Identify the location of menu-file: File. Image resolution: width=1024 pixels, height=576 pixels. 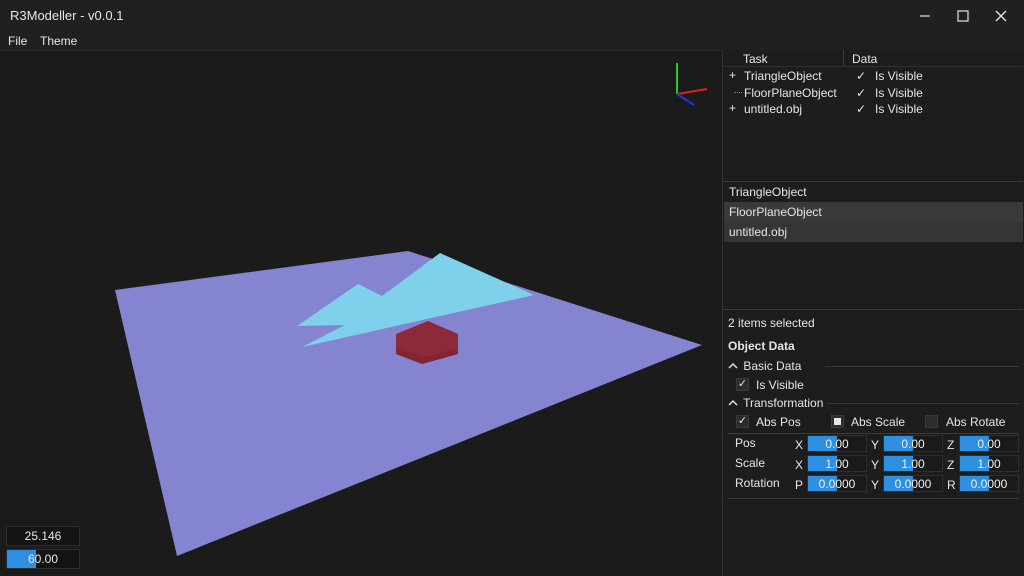
(17, 41).